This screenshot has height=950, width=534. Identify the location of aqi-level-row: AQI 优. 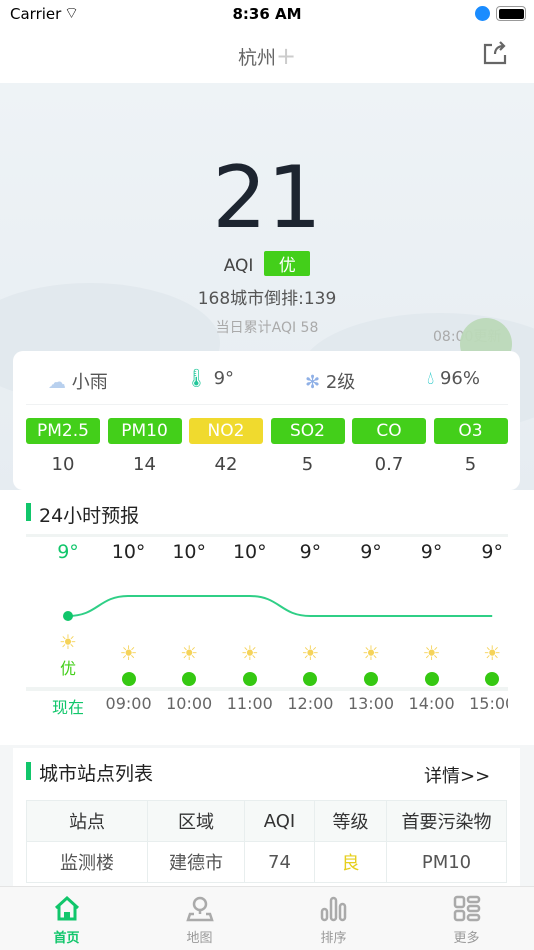
(267, 263).